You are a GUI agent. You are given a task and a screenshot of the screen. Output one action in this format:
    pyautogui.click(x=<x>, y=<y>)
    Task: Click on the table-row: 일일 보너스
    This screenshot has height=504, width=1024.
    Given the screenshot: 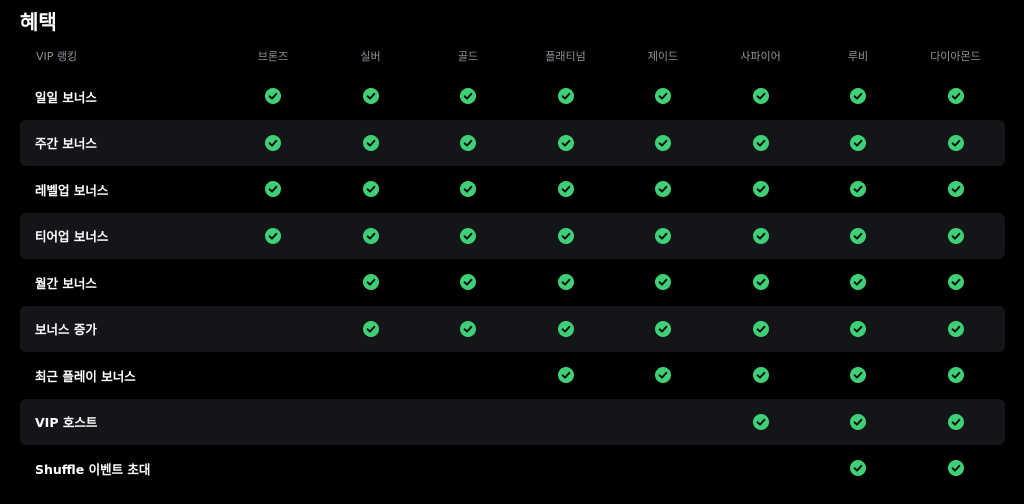 What is the action you would take?
    pyautogui.click(x=512, y=96)
    